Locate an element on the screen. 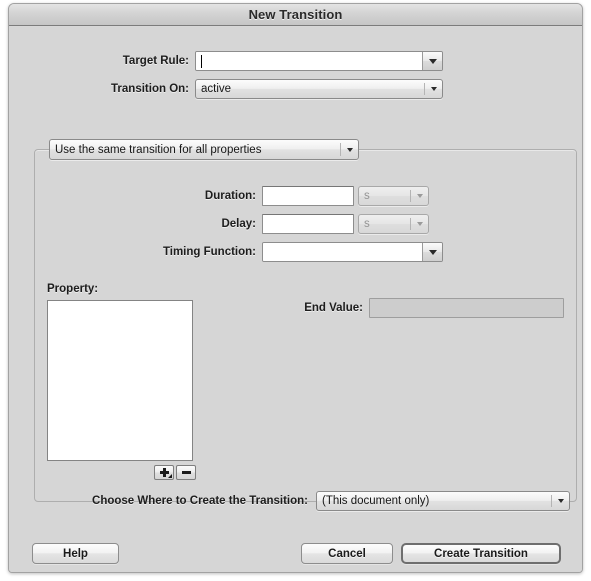 This screenshot has width=591, height=581. transition-mode-dropdown-button is located at coordinates (349, 149).